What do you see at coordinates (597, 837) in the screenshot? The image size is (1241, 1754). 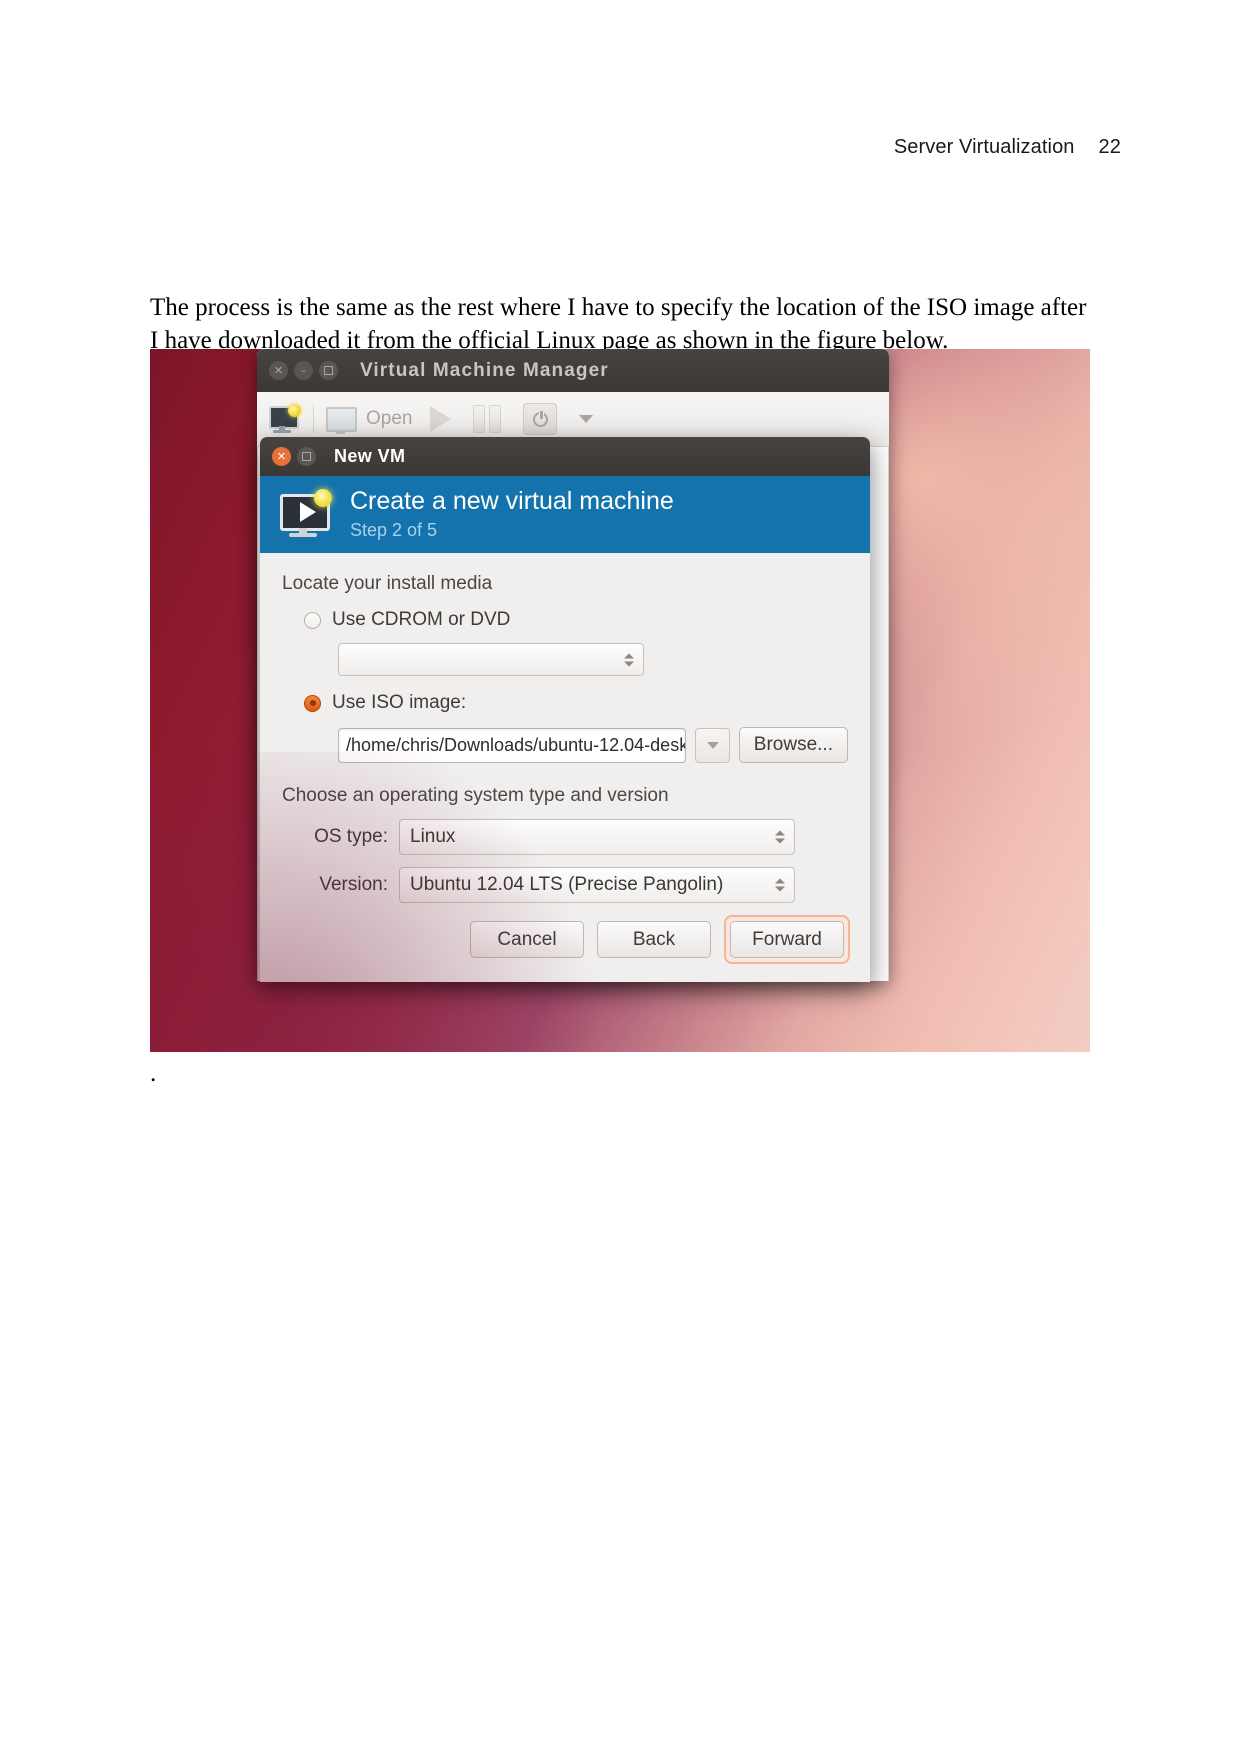 I see `os-type-combo: Linux` at bounding box center [597, 837].